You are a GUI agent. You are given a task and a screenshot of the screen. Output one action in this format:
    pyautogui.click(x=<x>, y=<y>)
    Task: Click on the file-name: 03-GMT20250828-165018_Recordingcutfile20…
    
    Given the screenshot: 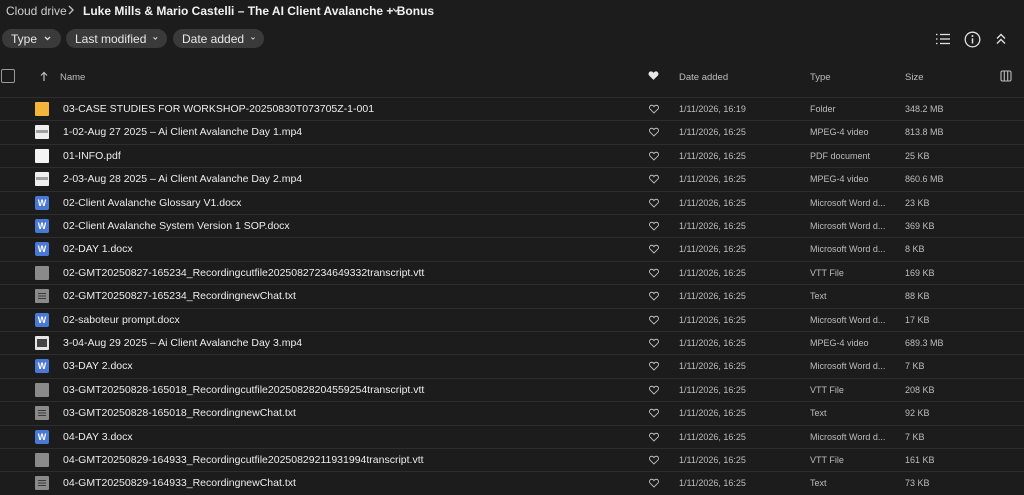 What is the action you would take?
    pyautogui.click(x=243, y=390)
    